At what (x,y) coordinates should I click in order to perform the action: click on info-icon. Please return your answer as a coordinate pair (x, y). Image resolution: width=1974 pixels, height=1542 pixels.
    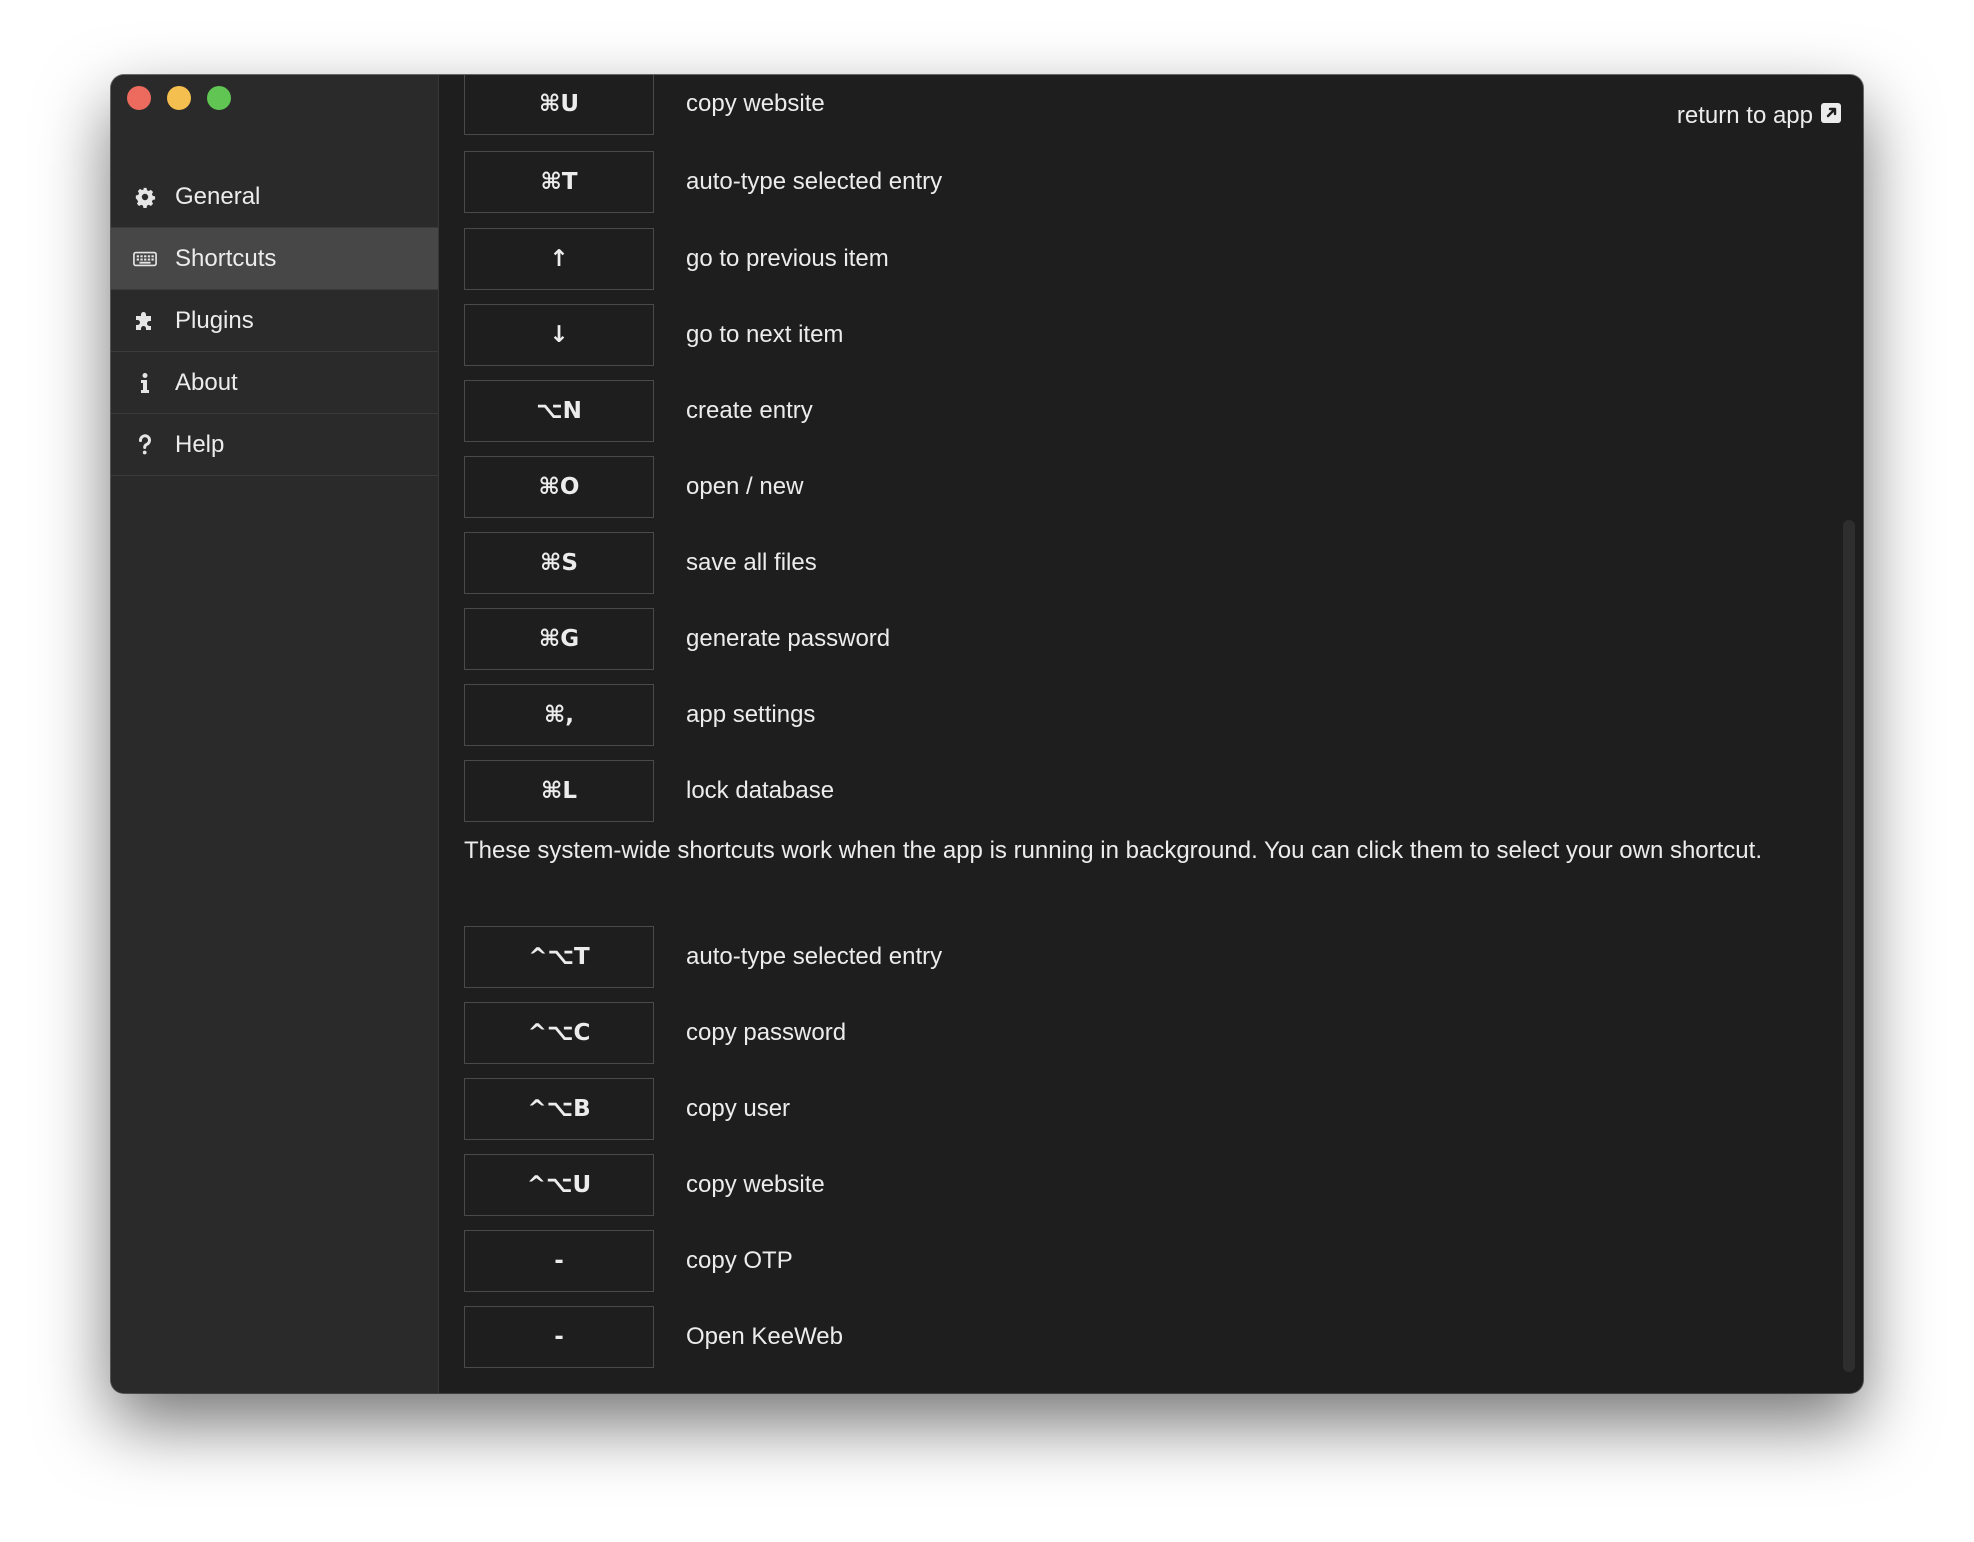
    Looking at the image, I should click on (145, 383).